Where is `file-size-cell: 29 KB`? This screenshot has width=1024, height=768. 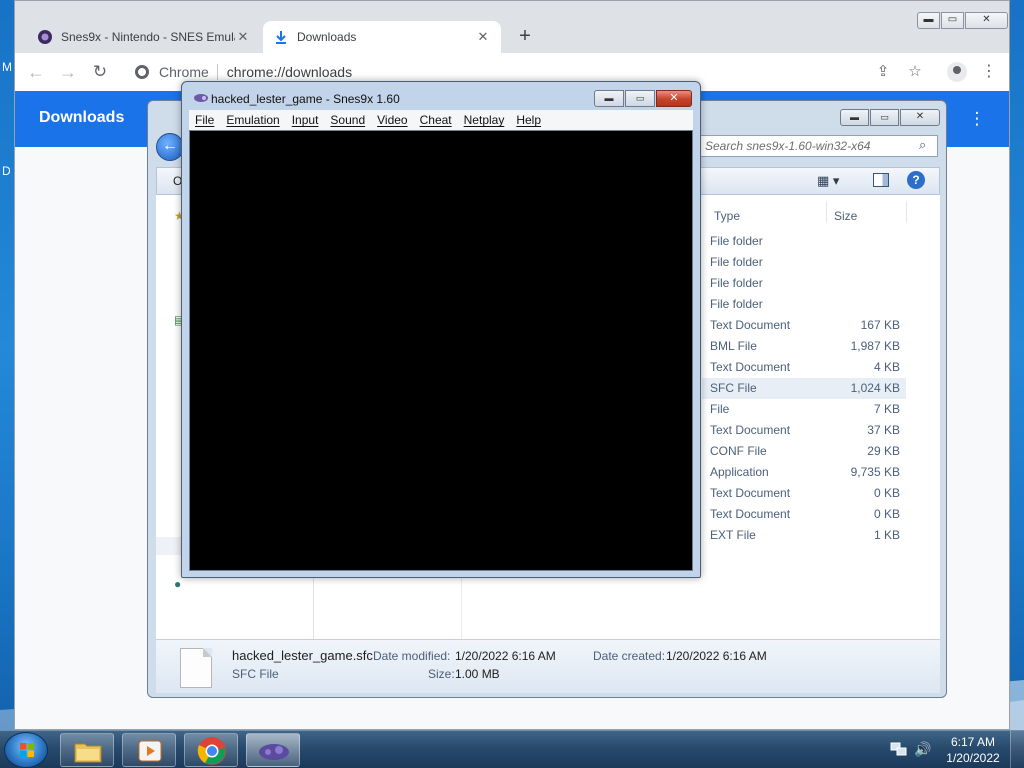 file-size-cell: 29 KB is located at coordinates (883, 451).